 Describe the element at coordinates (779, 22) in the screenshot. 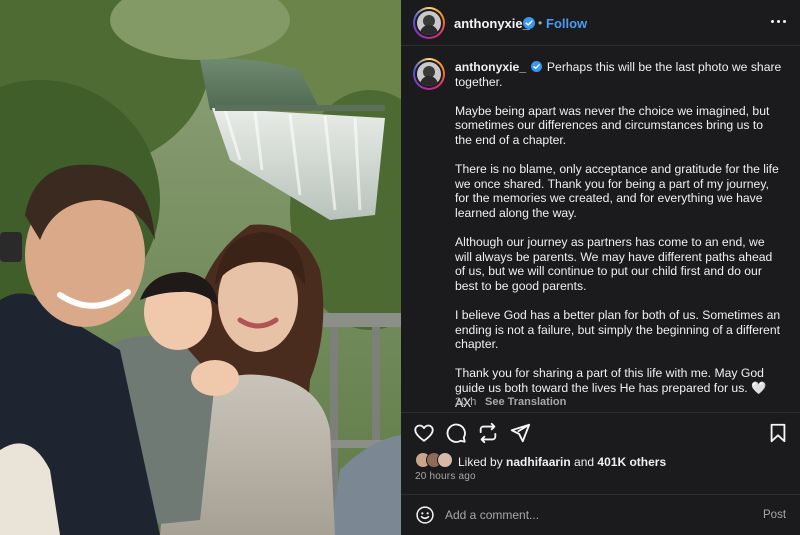

I see `more-options-icon` at that location.